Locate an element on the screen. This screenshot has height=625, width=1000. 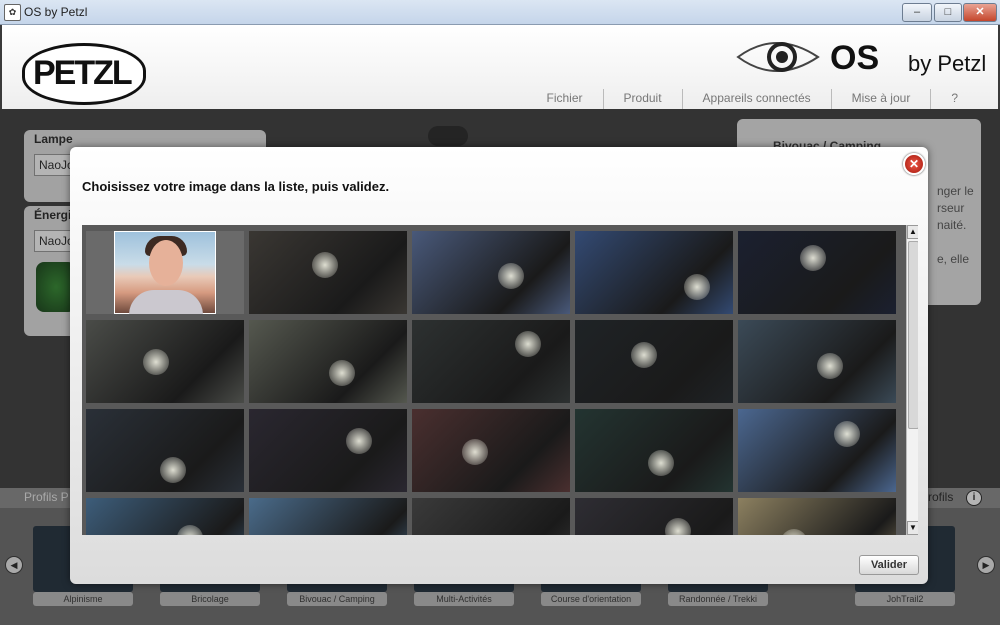
face-shape is located at coordinates (166, 263).